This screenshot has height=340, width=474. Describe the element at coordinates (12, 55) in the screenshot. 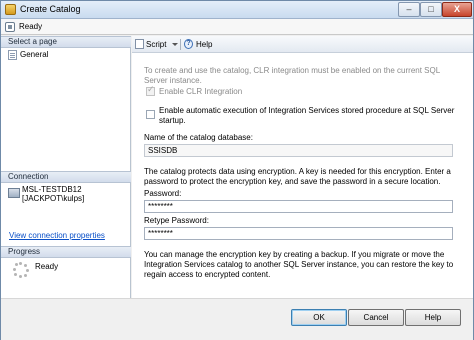

I see `page-icon` at that location.